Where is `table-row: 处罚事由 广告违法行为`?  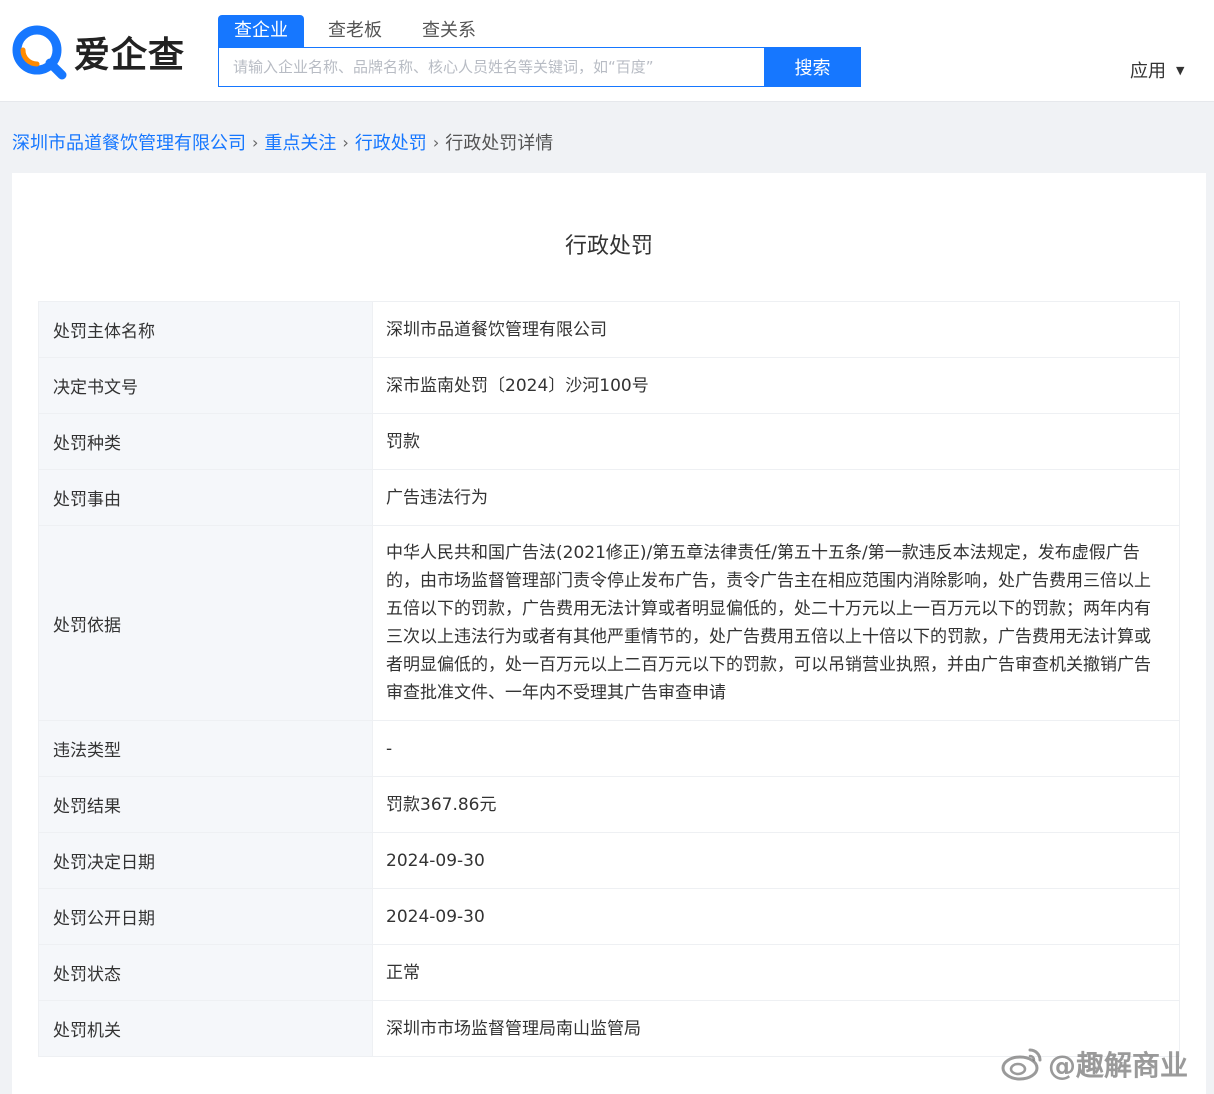 table-row: 处罚事由 广告违法行为 is located at coordinates (609, 497).